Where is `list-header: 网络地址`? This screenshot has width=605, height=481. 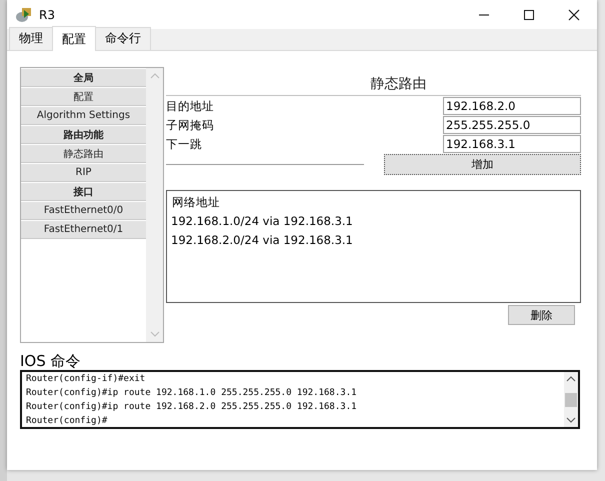 list-header: 网络地址 is located at coordinates (196, 202).